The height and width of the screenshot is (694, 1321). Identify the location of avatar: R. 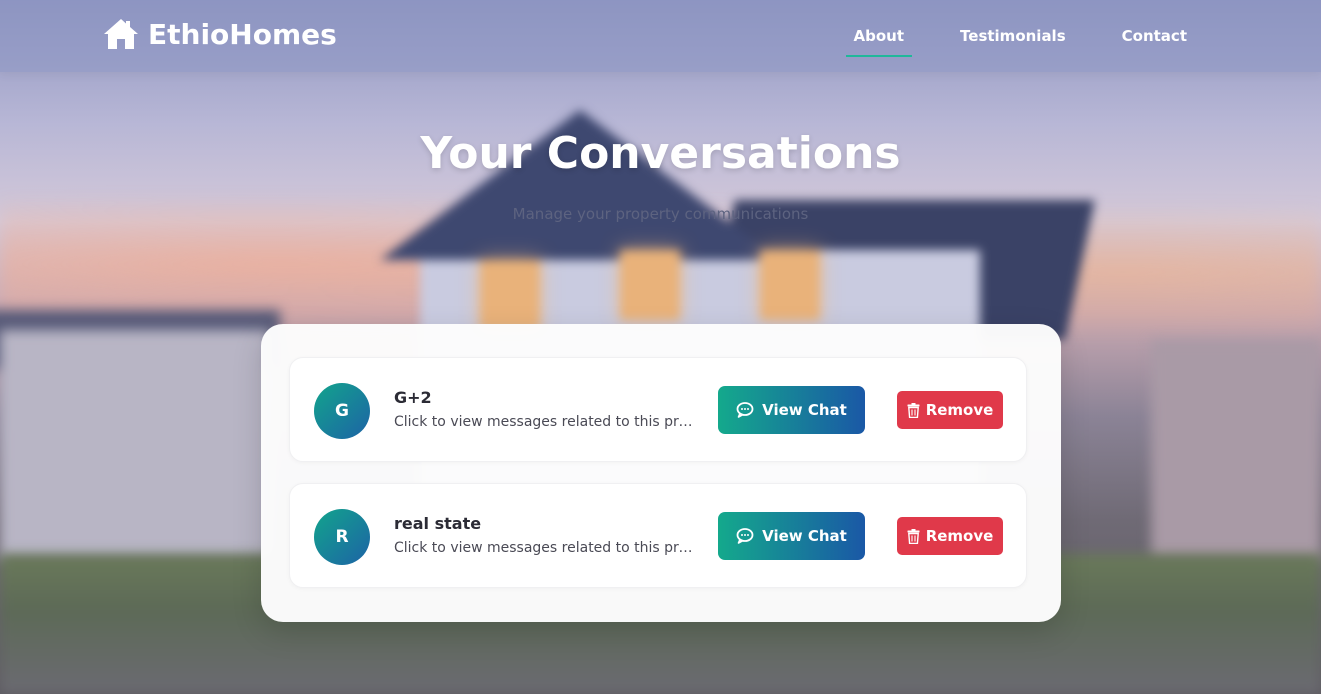
(342, 537).